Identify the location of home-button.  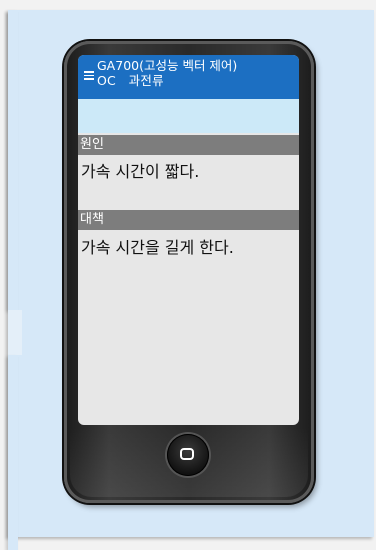
(188, 455).